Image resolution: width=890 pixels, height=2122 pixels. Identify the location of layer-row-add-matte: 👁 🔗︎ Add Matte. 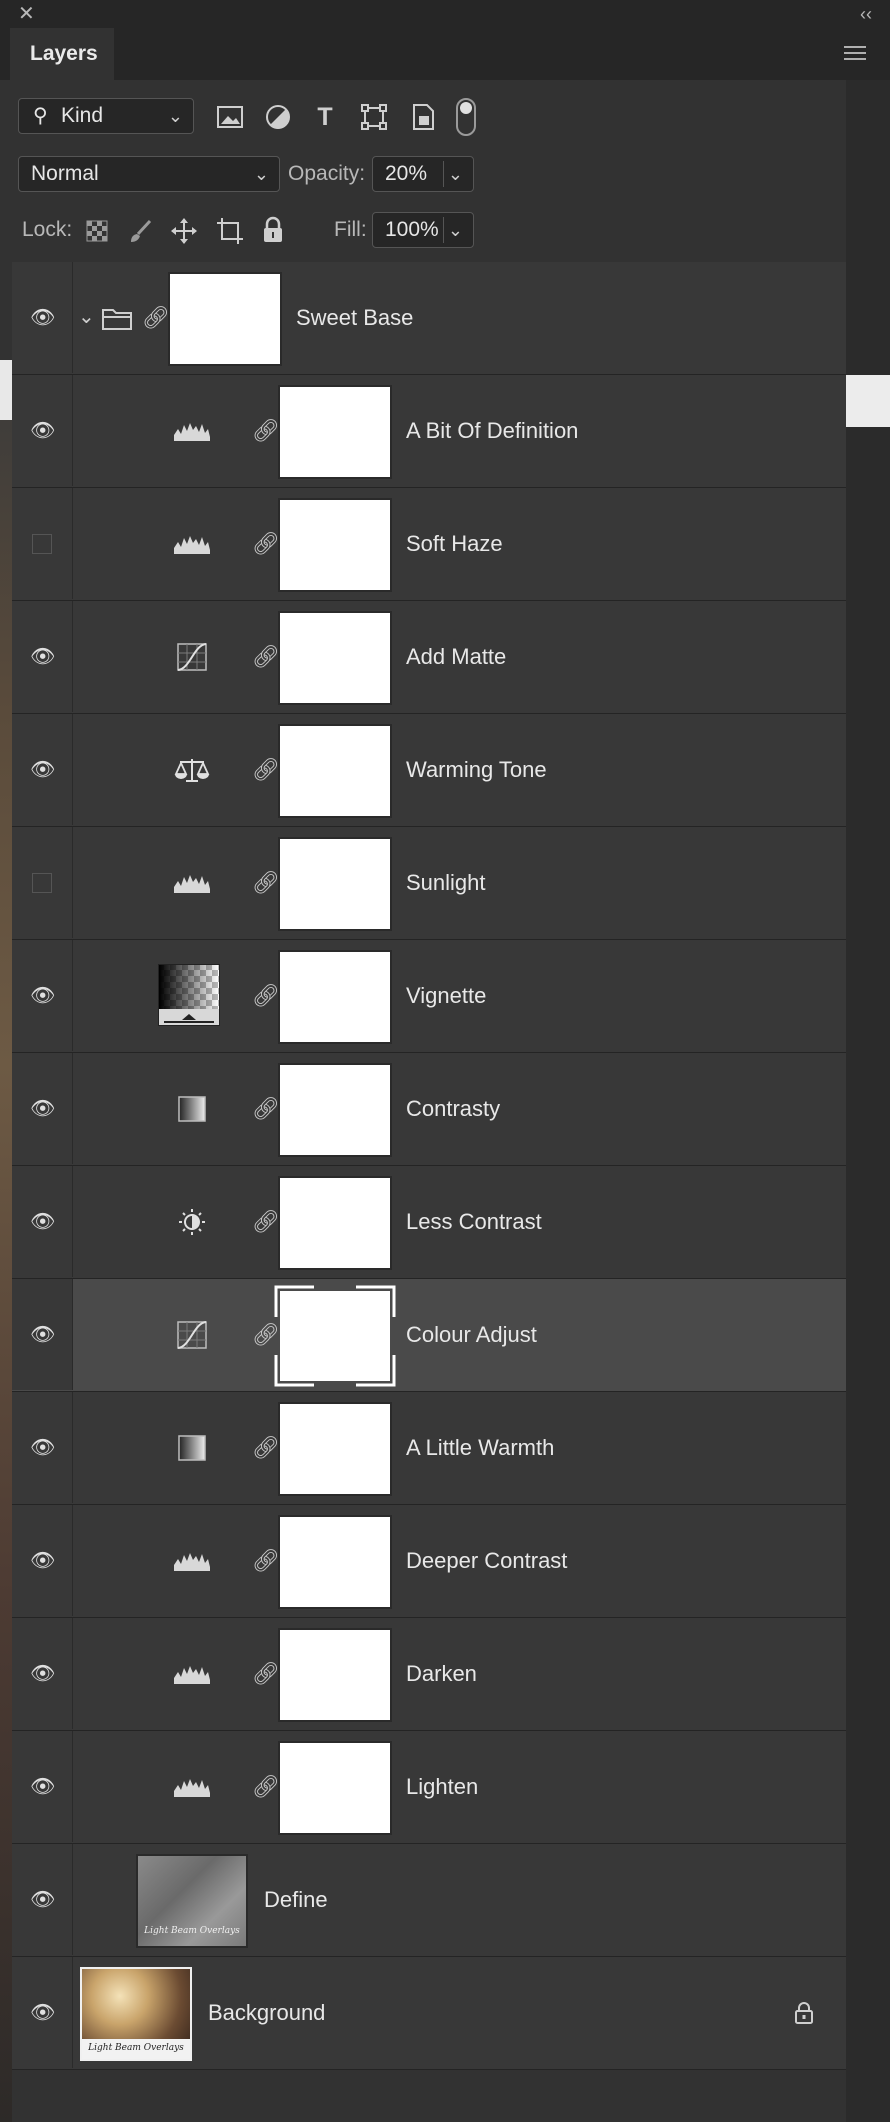
(429, 657).